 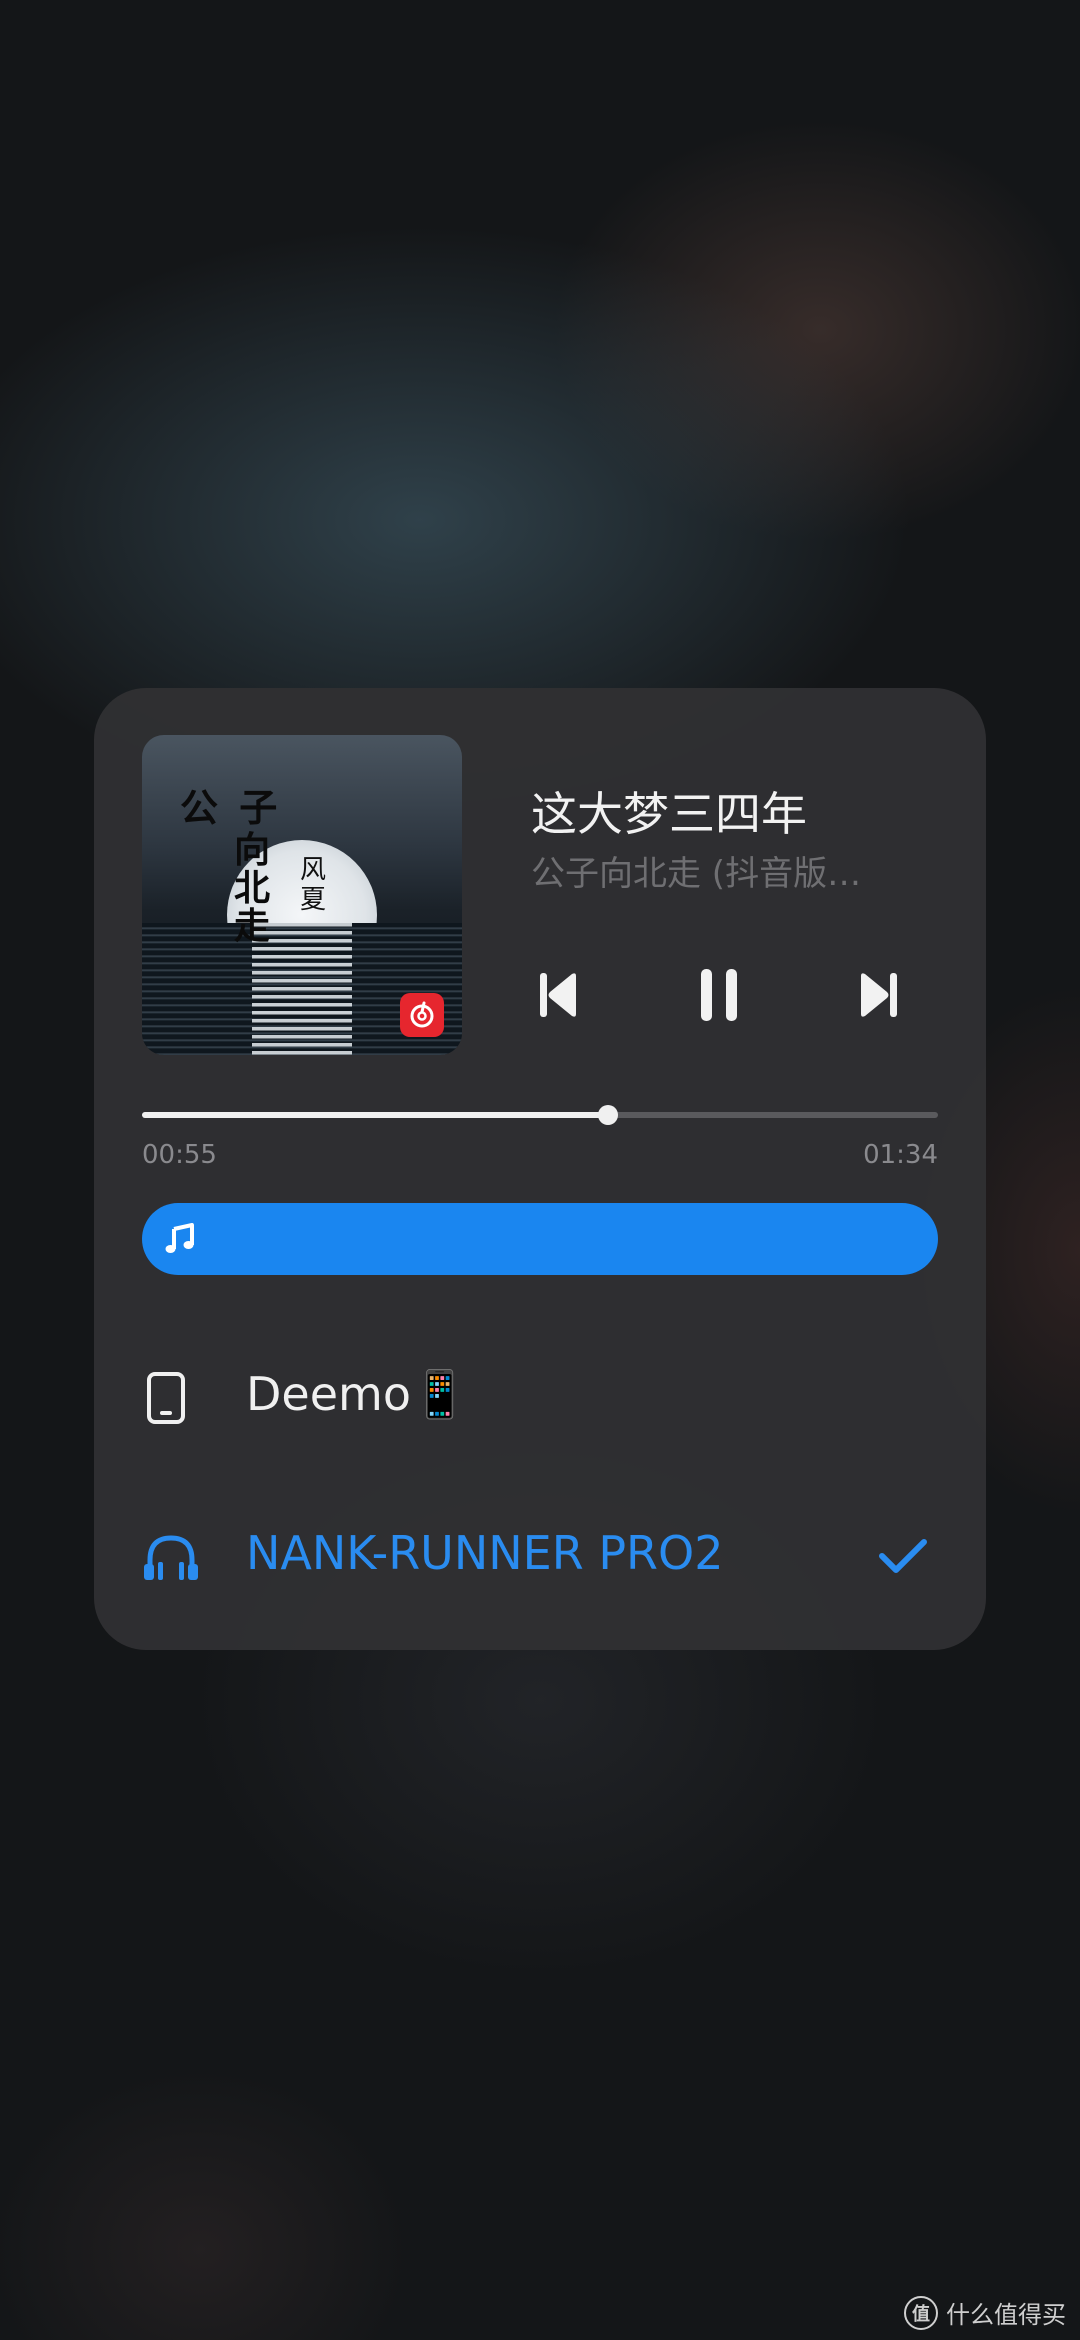 What do you see at coordinates (669, 814) in the screenshot?
I see `song-title: 这大梦三四年` at bounding box center [669, 814].